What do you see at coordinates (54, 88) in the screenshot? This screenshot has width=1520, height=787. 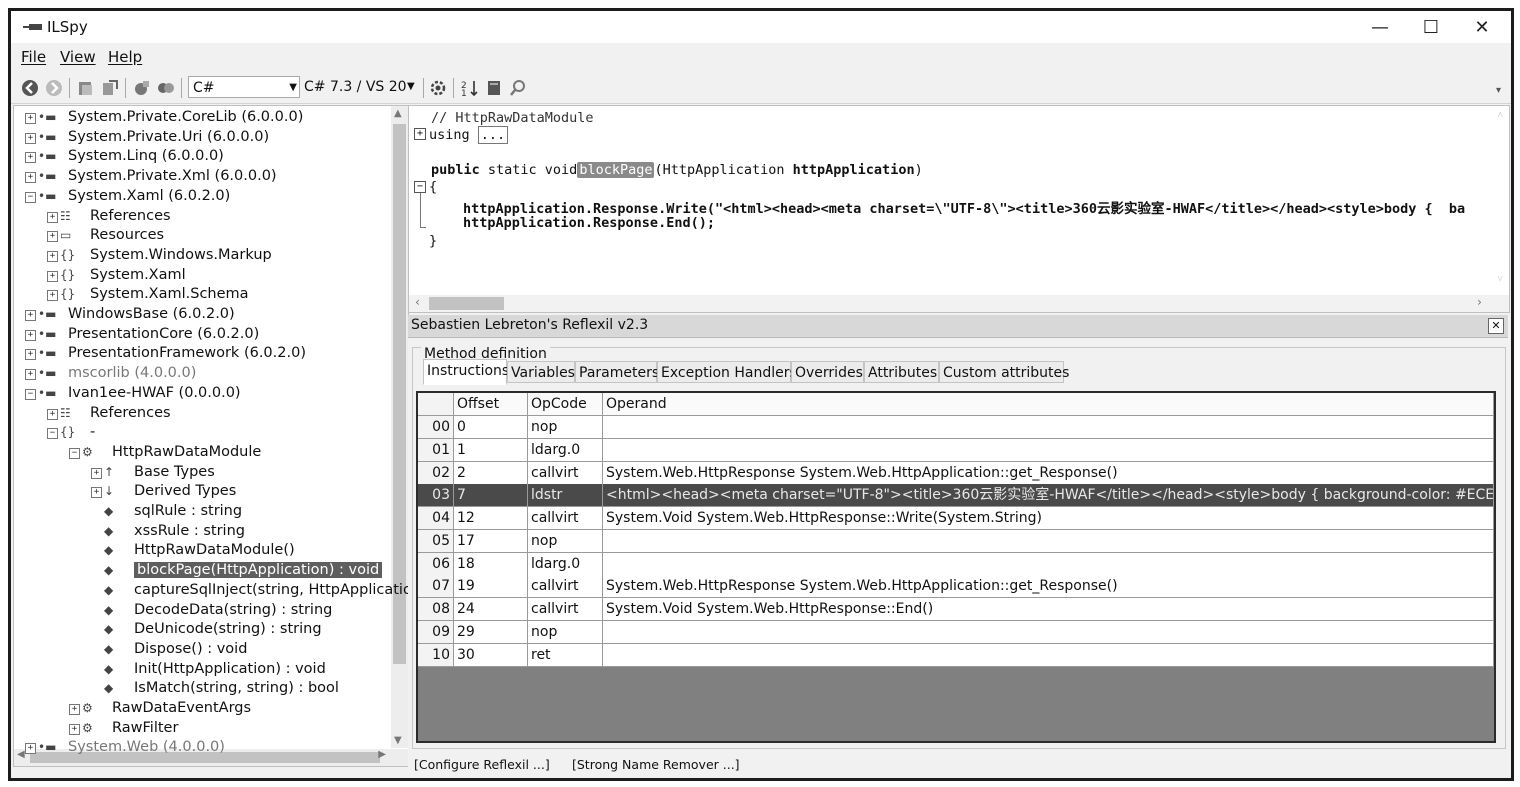 I see `forward-icon` at bounding box center [54, 88].